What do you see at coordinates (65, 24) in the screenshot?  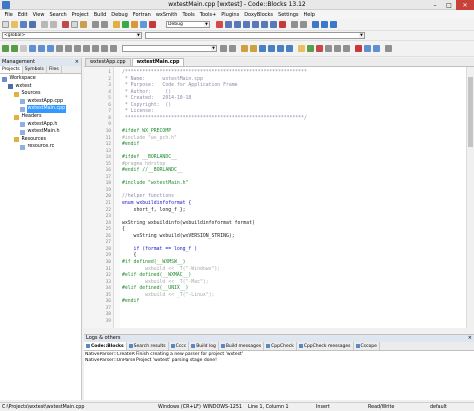 I see `cut-icon` at bounding box center [65, 24].